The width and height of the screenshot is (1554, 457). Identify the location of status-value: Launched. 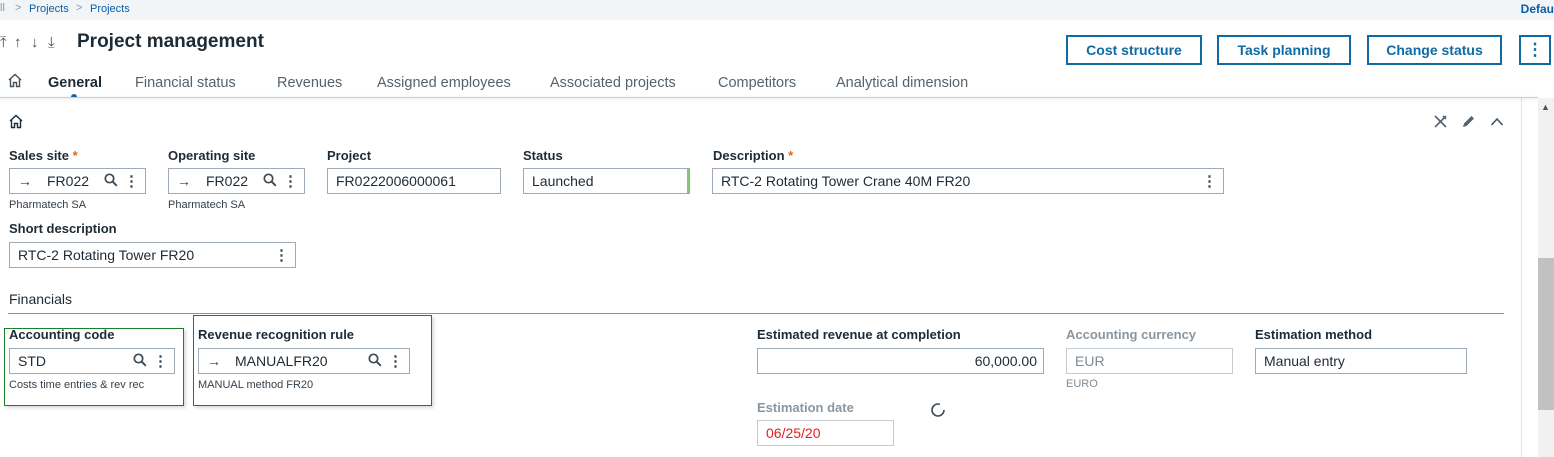
(563, 181).